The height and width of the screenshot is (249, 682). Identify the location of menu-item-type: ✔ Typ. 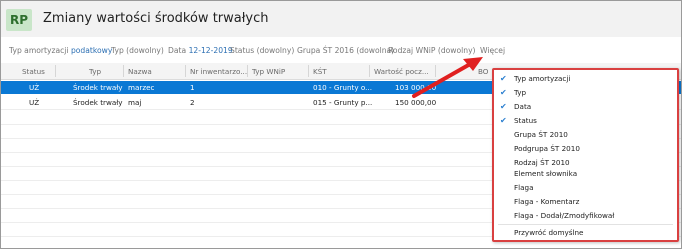
(585, 92).